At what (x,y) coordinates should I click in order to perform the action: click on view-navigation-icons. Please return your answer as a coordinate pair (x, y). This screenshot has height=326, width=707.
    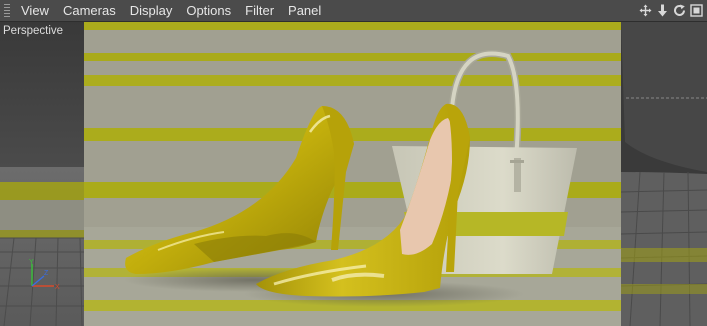
    Looking at the image, I should click on (671, 10).